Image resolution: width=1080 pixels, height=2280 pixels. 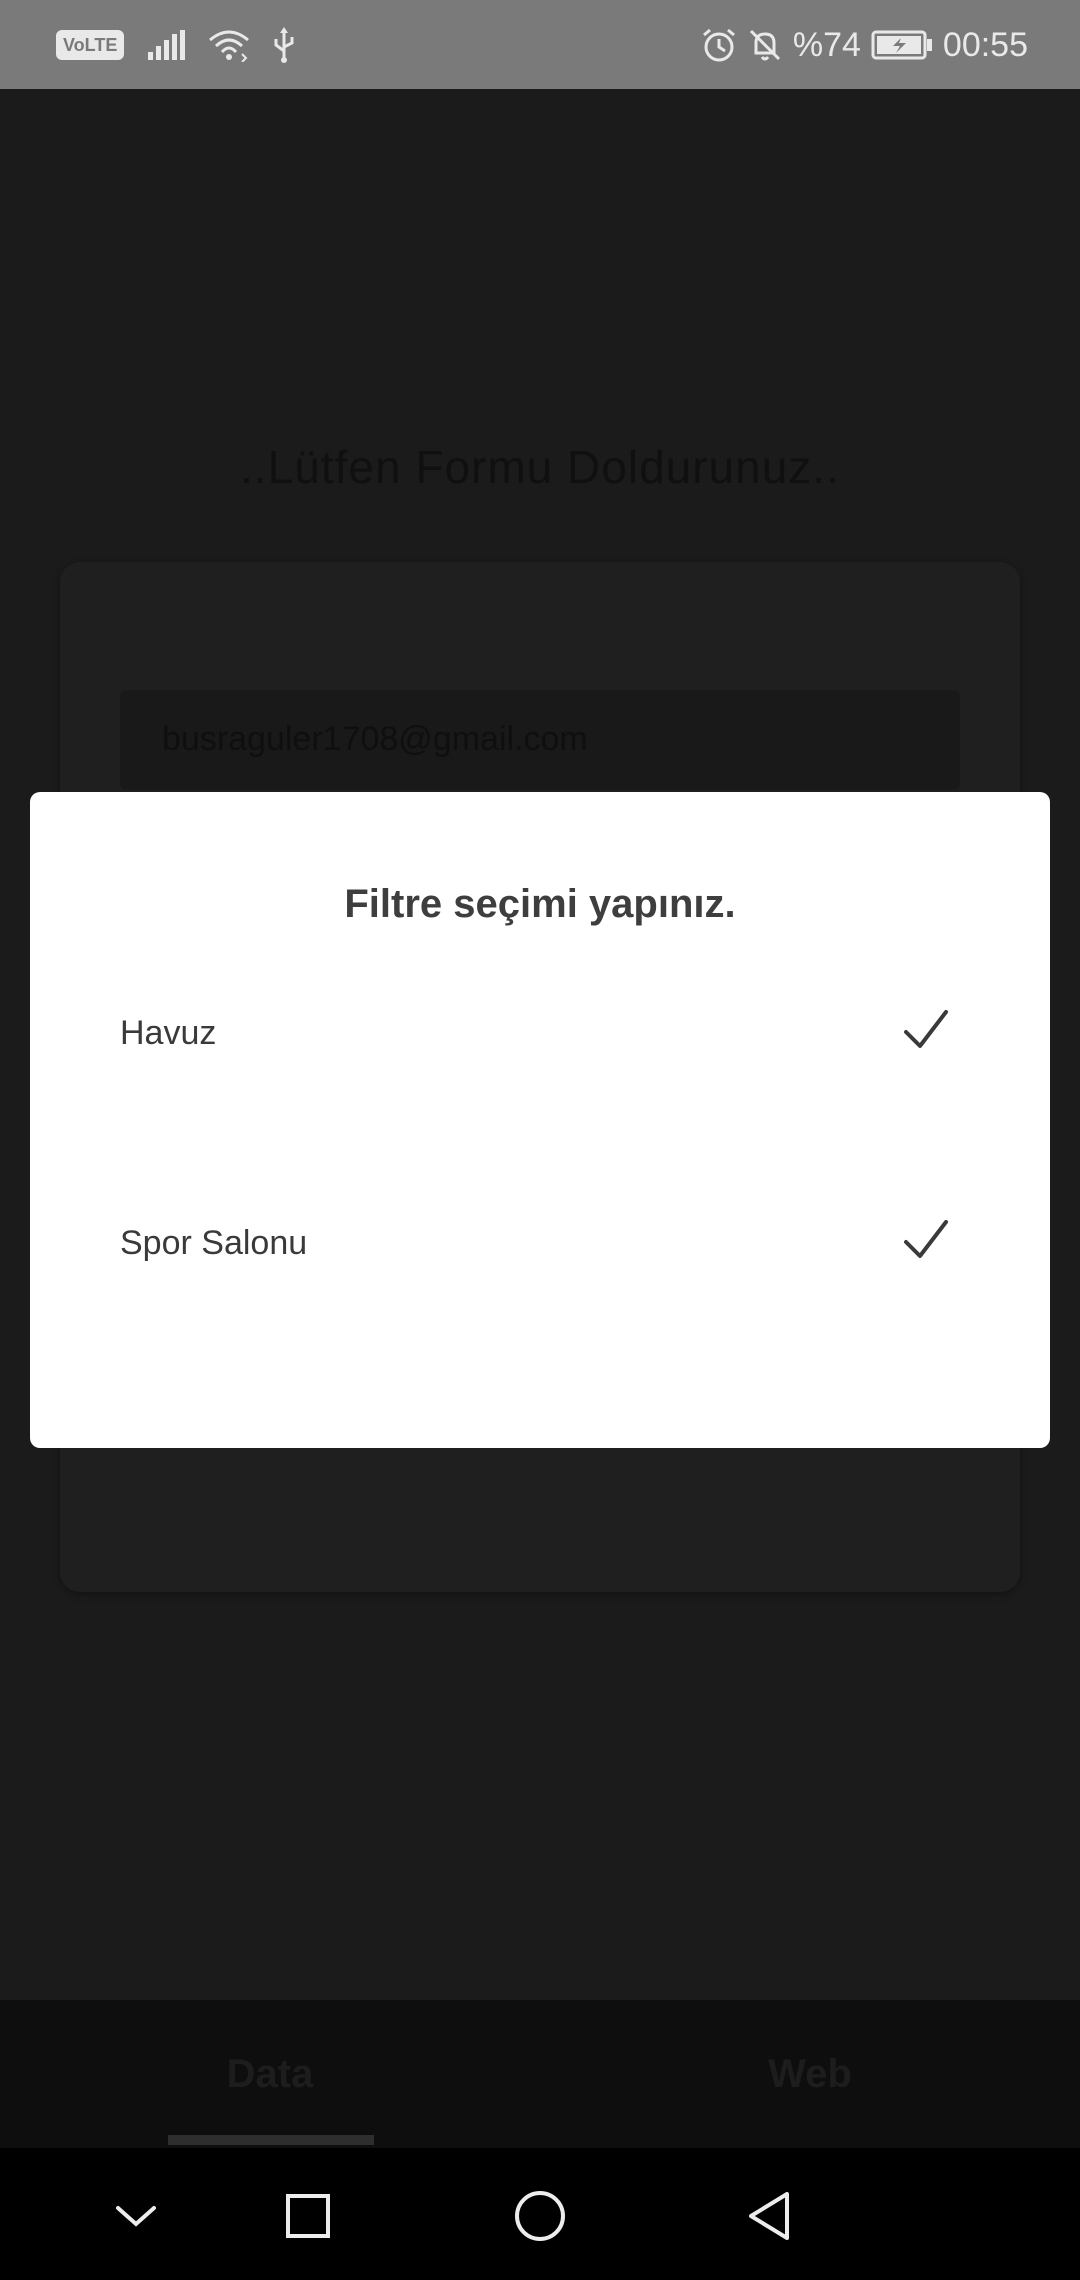 What do you see at coordinates (540, 467) in the screenshot?
I see `form-title: ..Lütfen Formu Doldurunuz..` at bounding box center [540, 467].